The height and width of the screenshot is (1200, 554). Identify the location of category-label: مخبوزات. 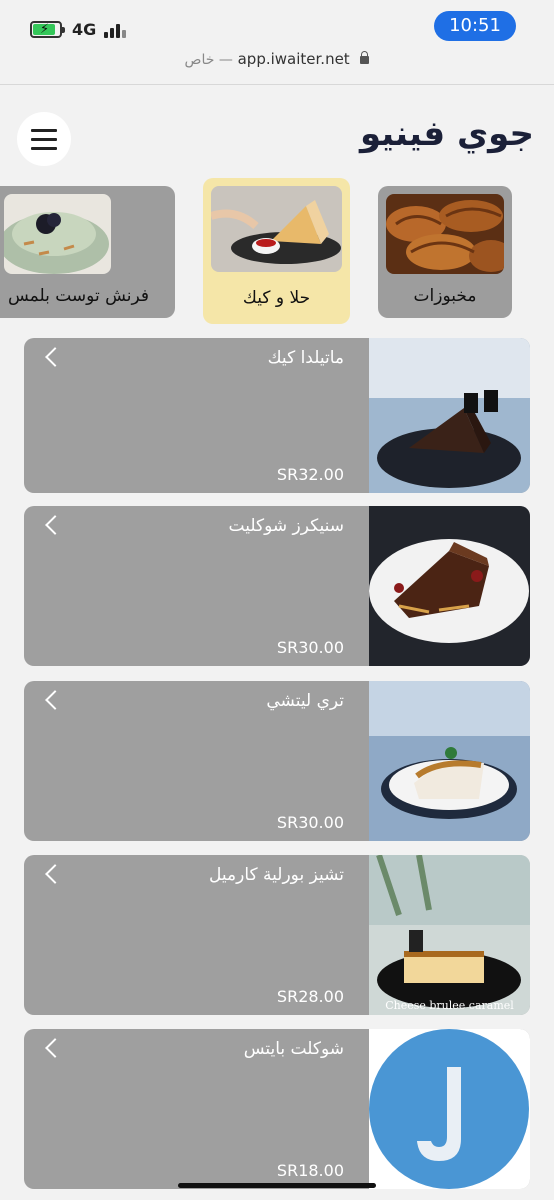
(445, 296).